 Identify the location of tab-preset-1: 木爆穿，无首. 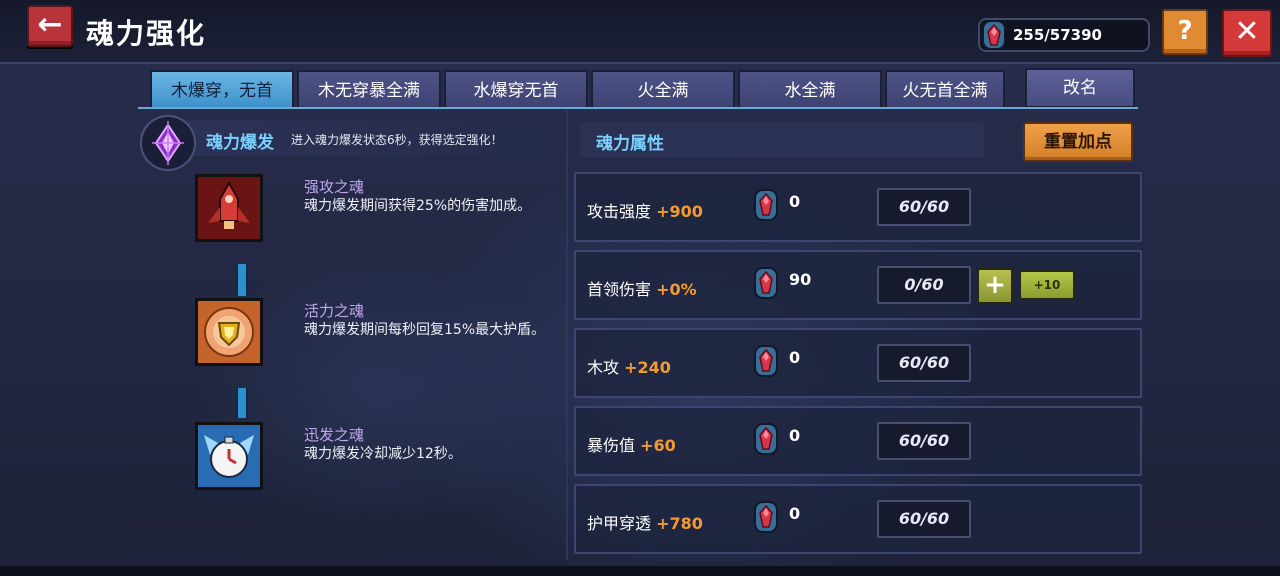
(222, 89).